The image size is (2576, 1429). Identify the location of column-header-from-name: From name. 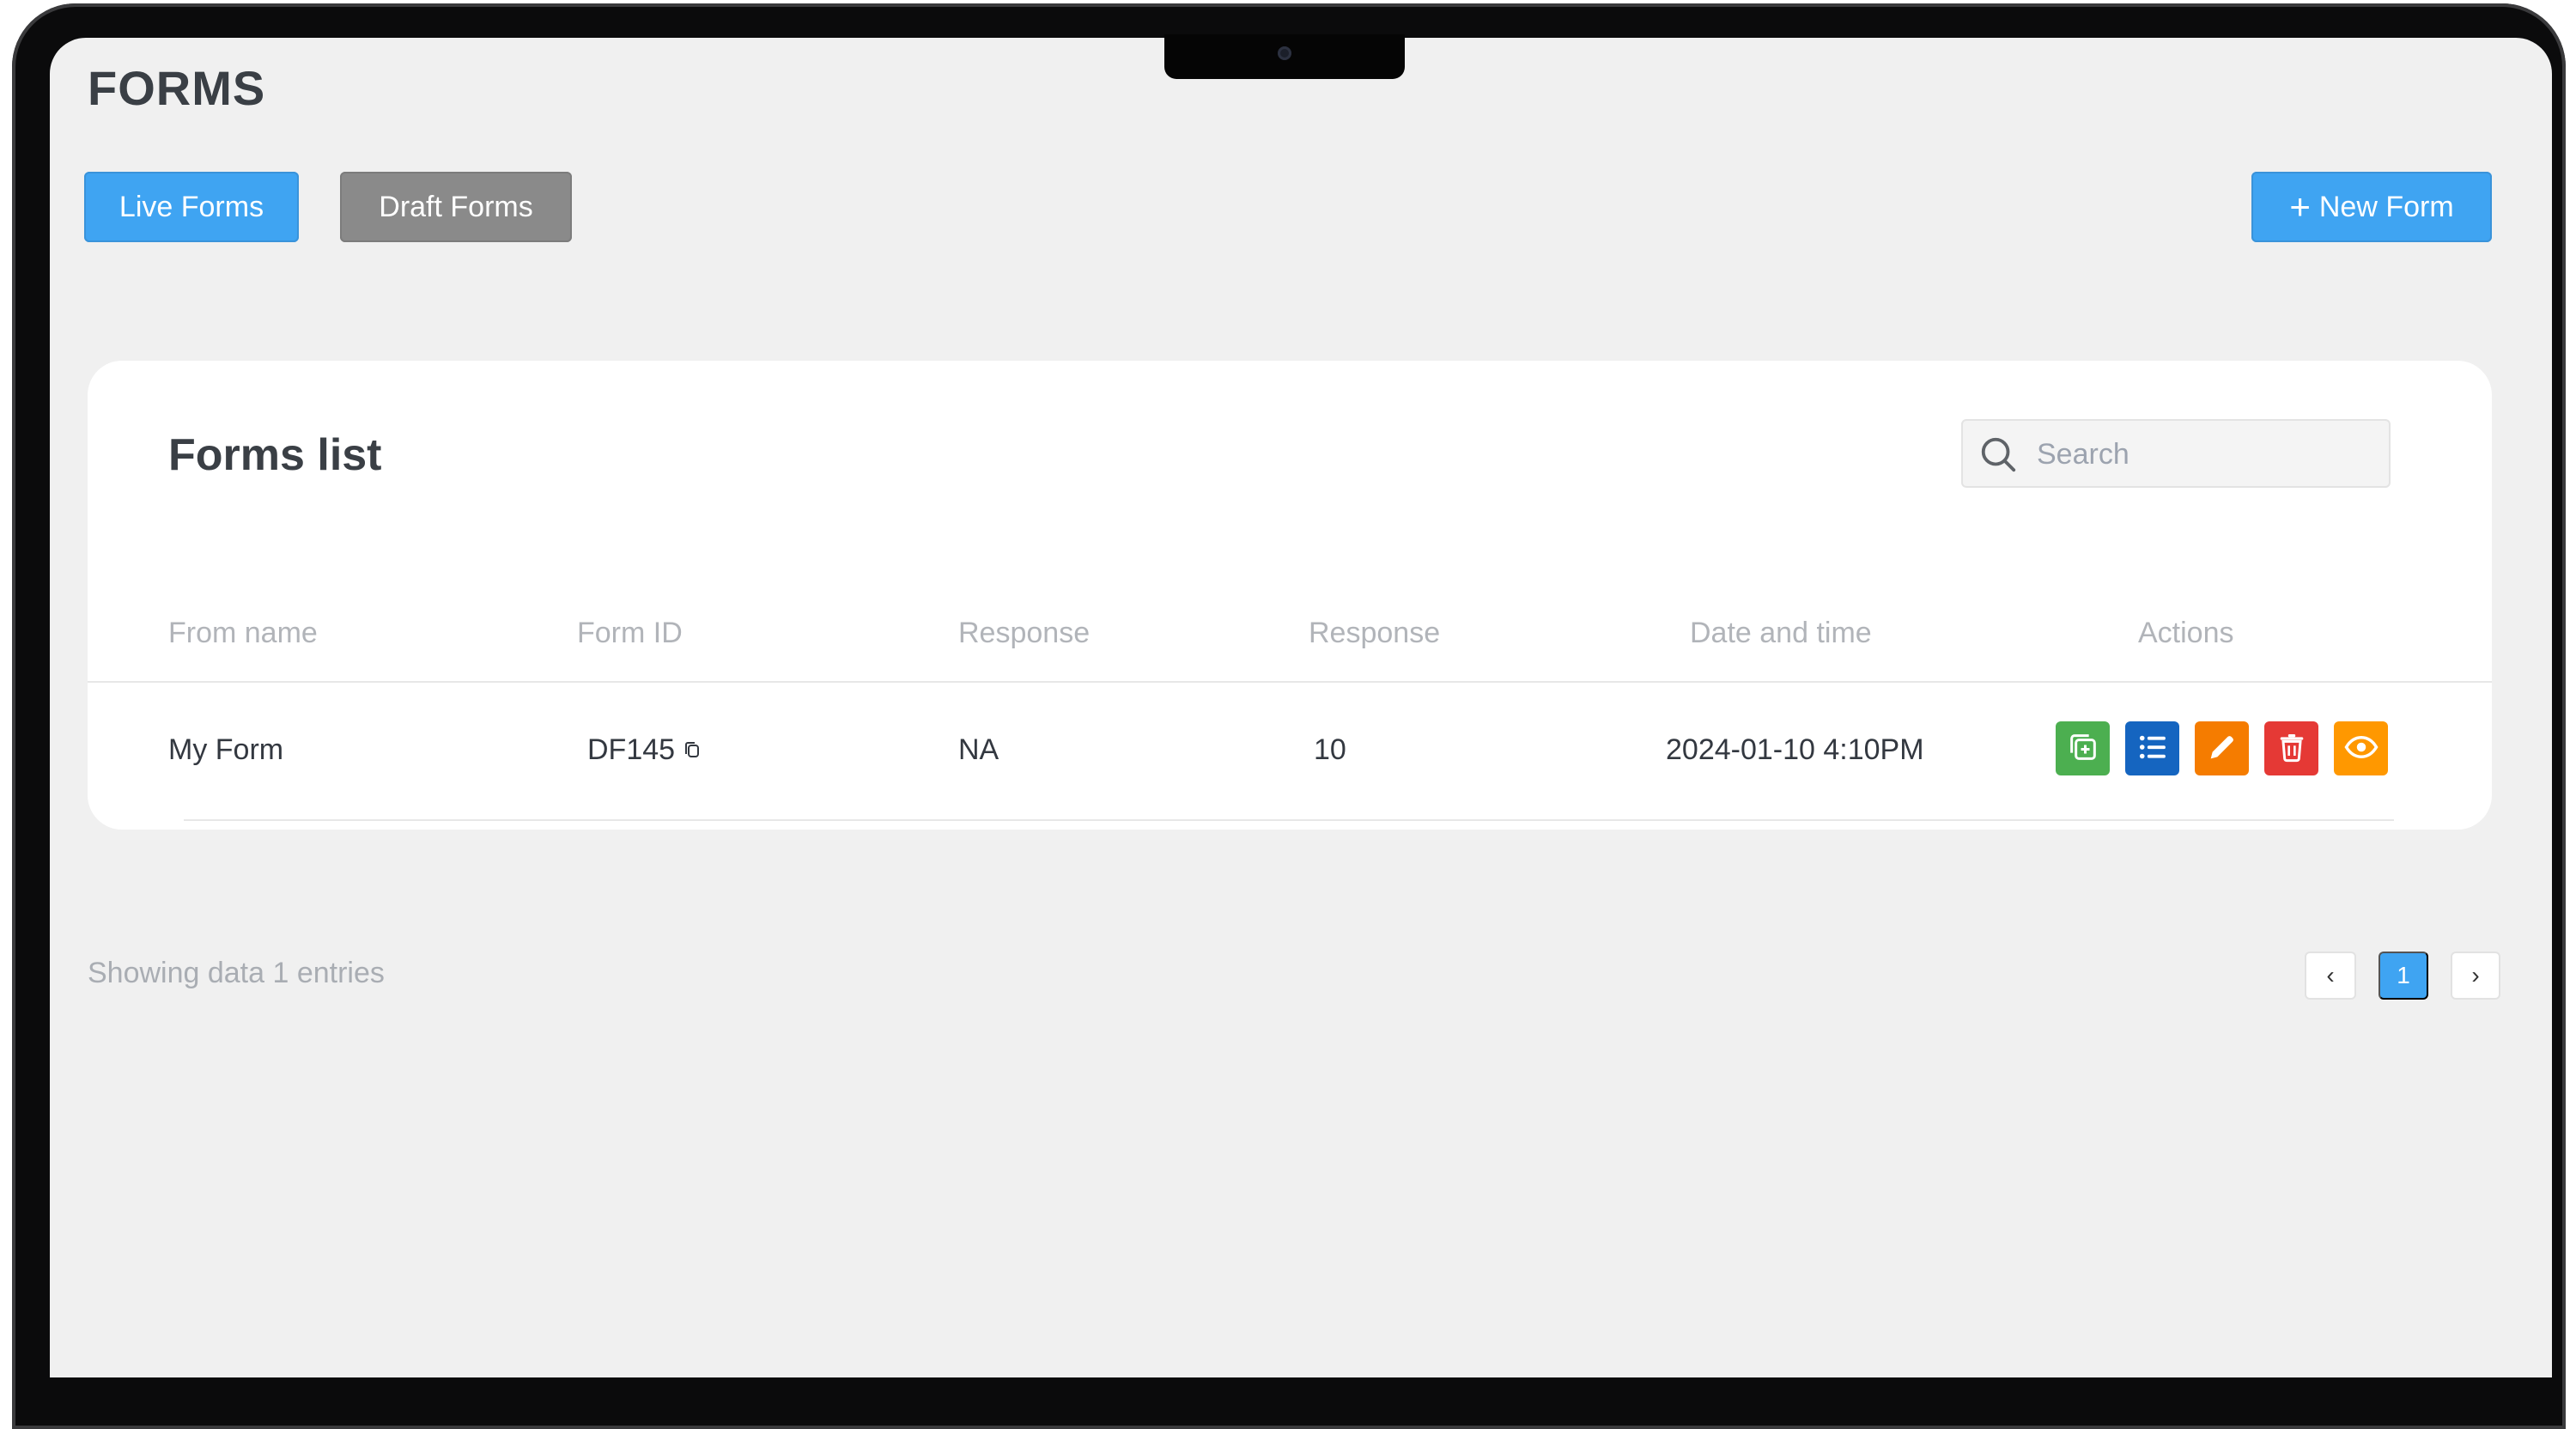
(243, 633).